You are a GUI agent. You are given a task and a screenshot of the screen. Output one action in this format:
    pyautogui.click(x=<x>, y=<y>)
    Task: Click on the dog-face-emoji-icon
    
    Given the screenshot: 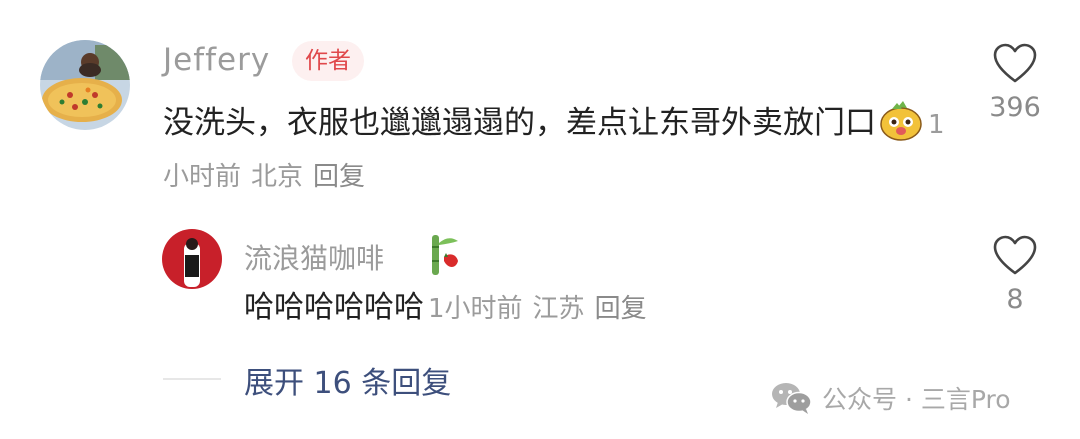 What is the action you would take?
    pyautogui.click(x=901, y=121)
    